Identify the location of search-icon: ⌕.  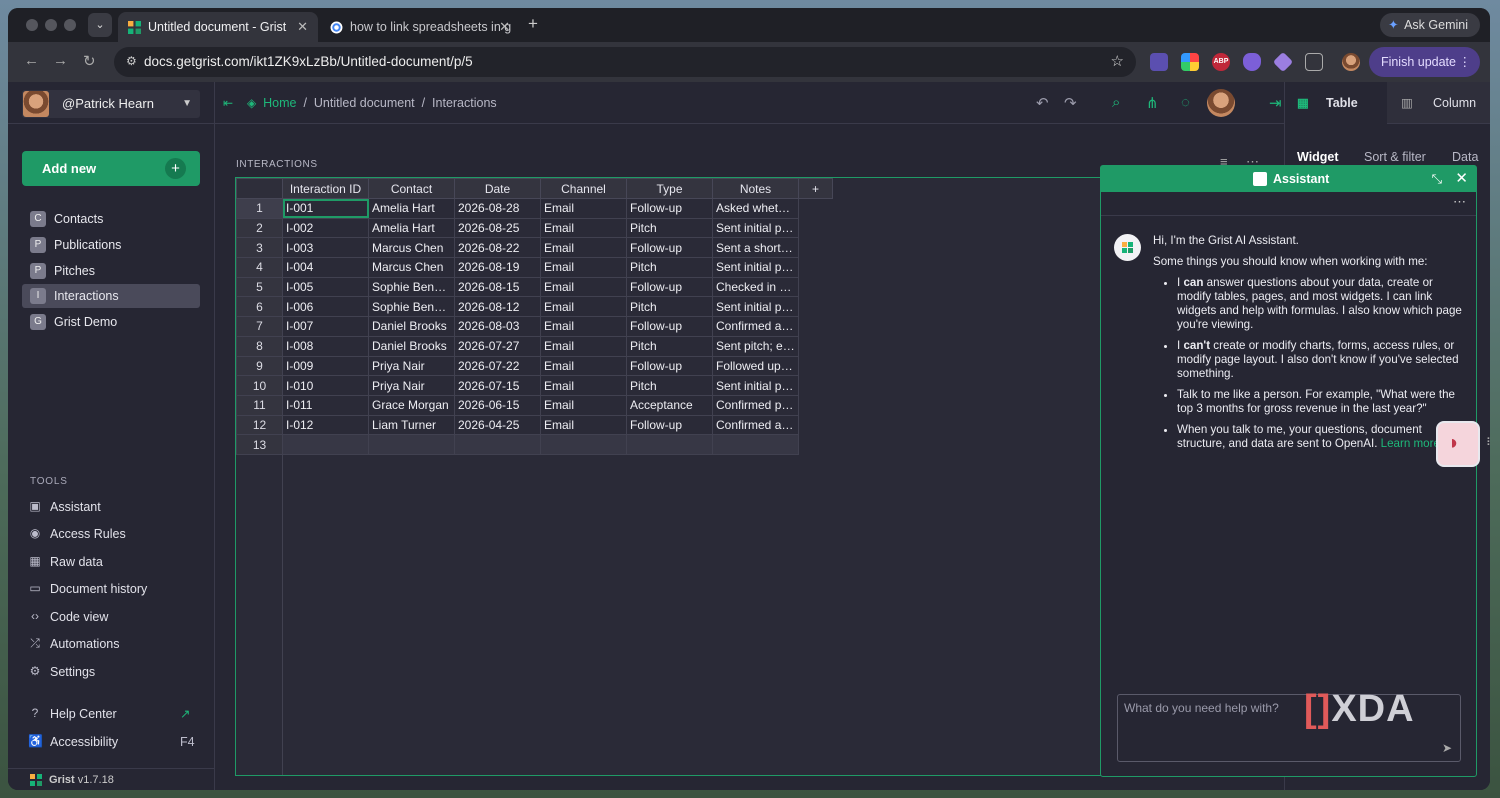
(1116, 102).